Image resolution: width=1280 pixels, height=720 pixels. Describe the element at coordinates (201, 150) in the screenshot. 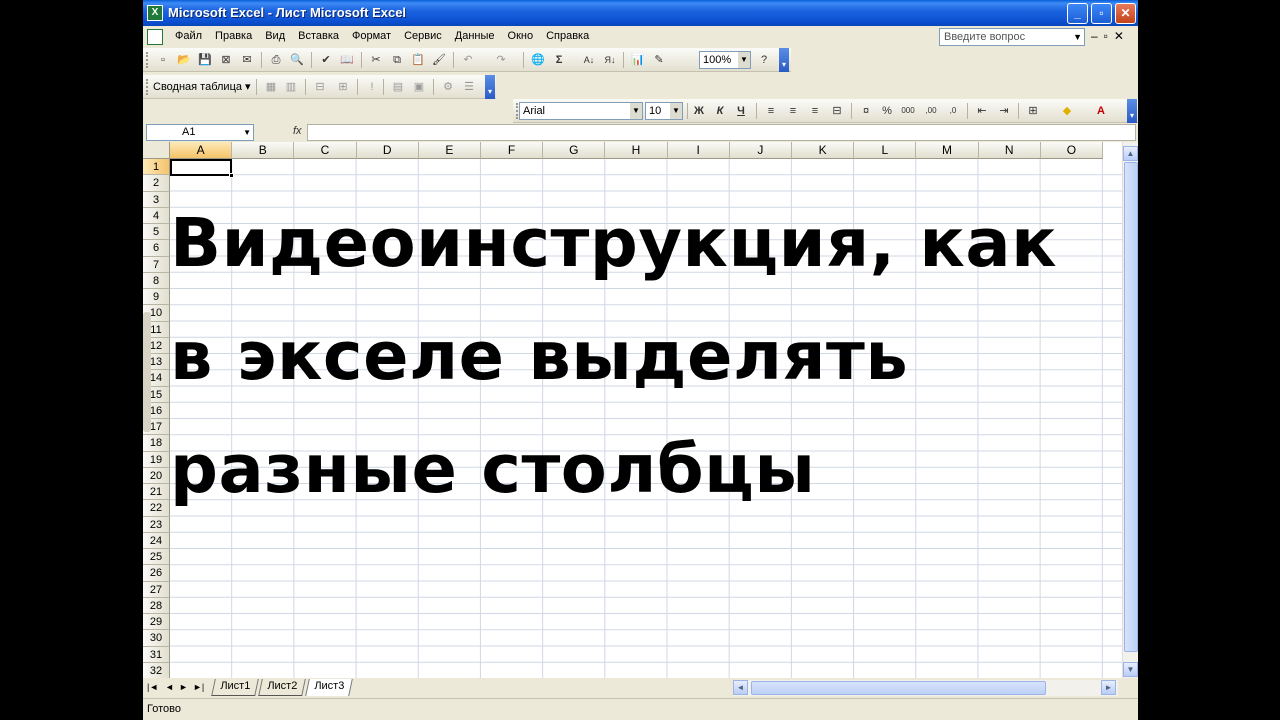

I see `column-header-a: A` at that location.